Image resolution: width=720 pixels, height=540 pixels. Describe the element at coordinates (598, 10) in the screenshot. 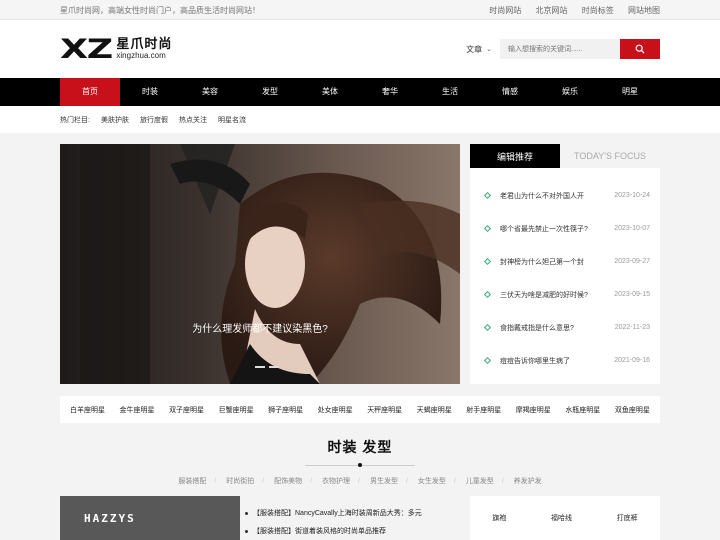

I see `top-link-fashion-tags: 时尚标签` at that location.